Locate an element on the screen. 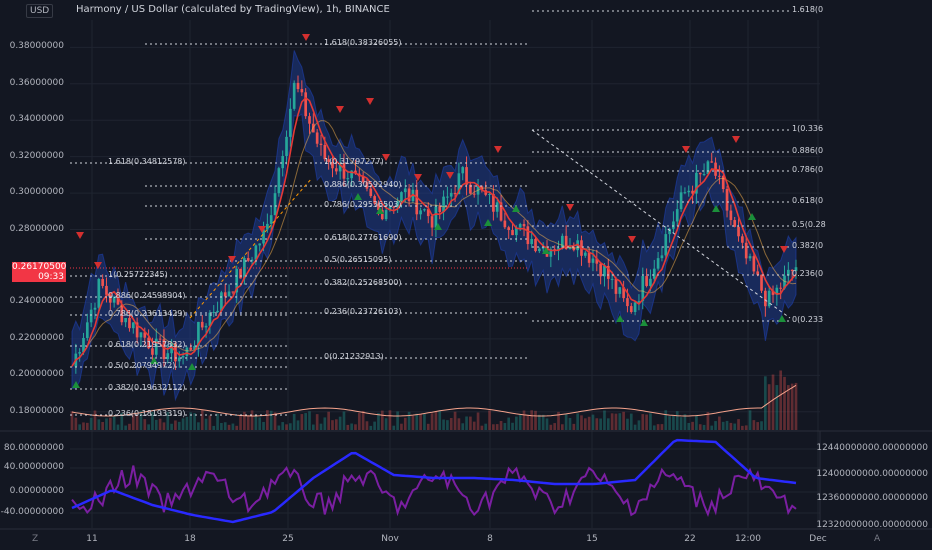 This screenshot has width=932, height=550. fib-right-label: 0.236(0 is located at coordinates (808, 273).